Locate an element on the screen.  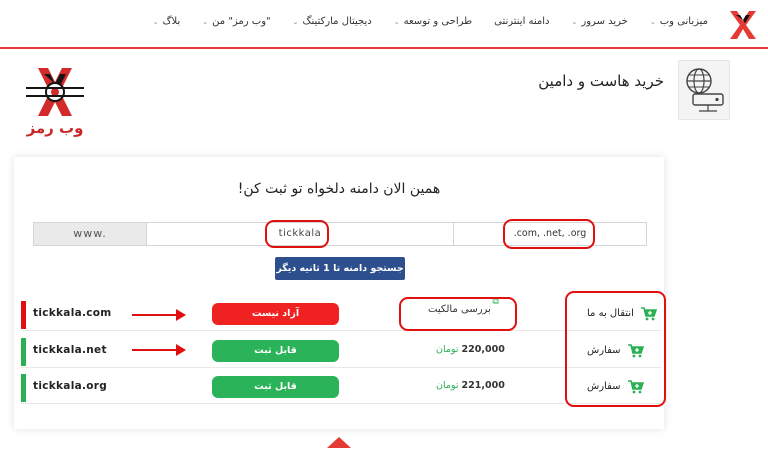
www-prefix: www. is located at coordinates (90, 234).